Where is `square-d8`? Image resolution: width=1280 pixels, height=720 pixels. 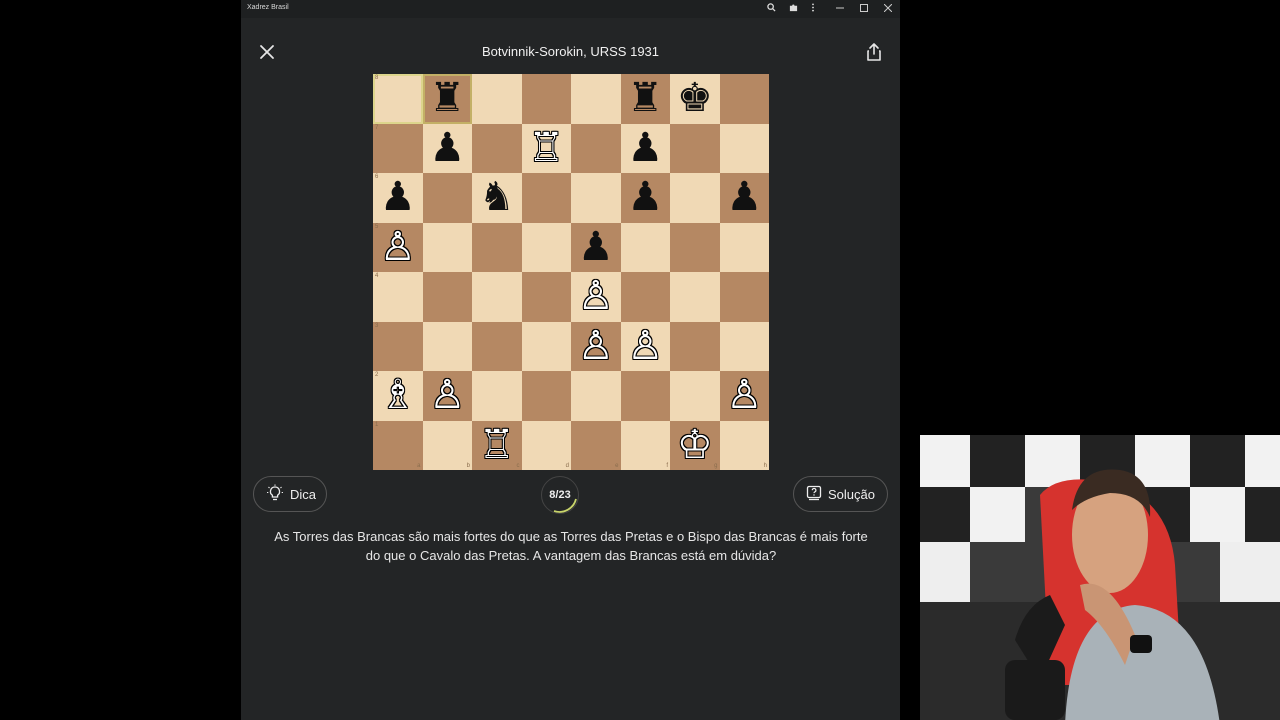
square-d8 is located at coordinates (546, 99).